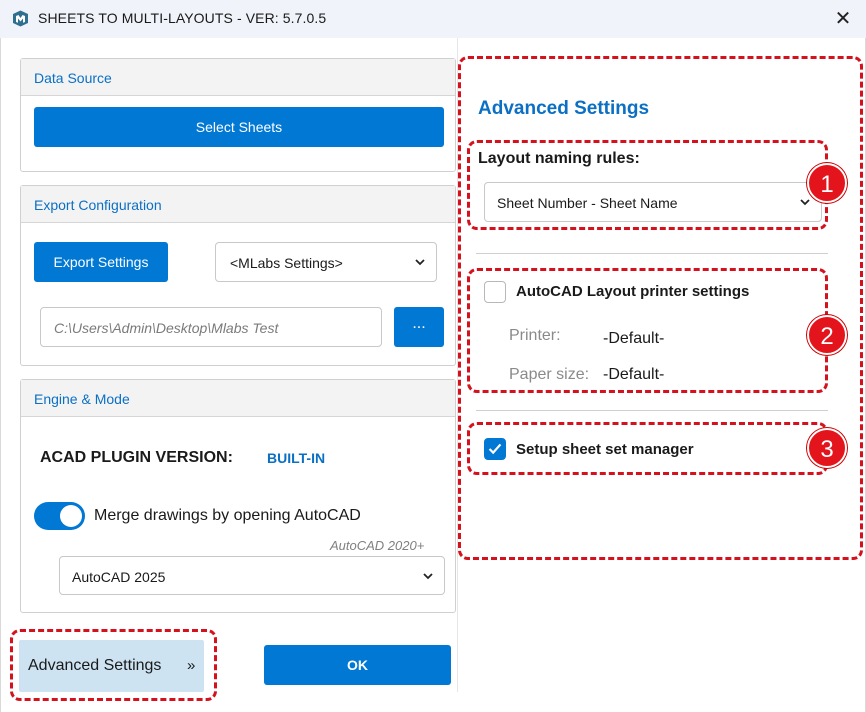 The width and height of the screenshot is (866, 712). Describe the element at coordinates (227, 515) in the screenshot. I see `merge-label: Merge drawings by opening AutoCAD` at that location.